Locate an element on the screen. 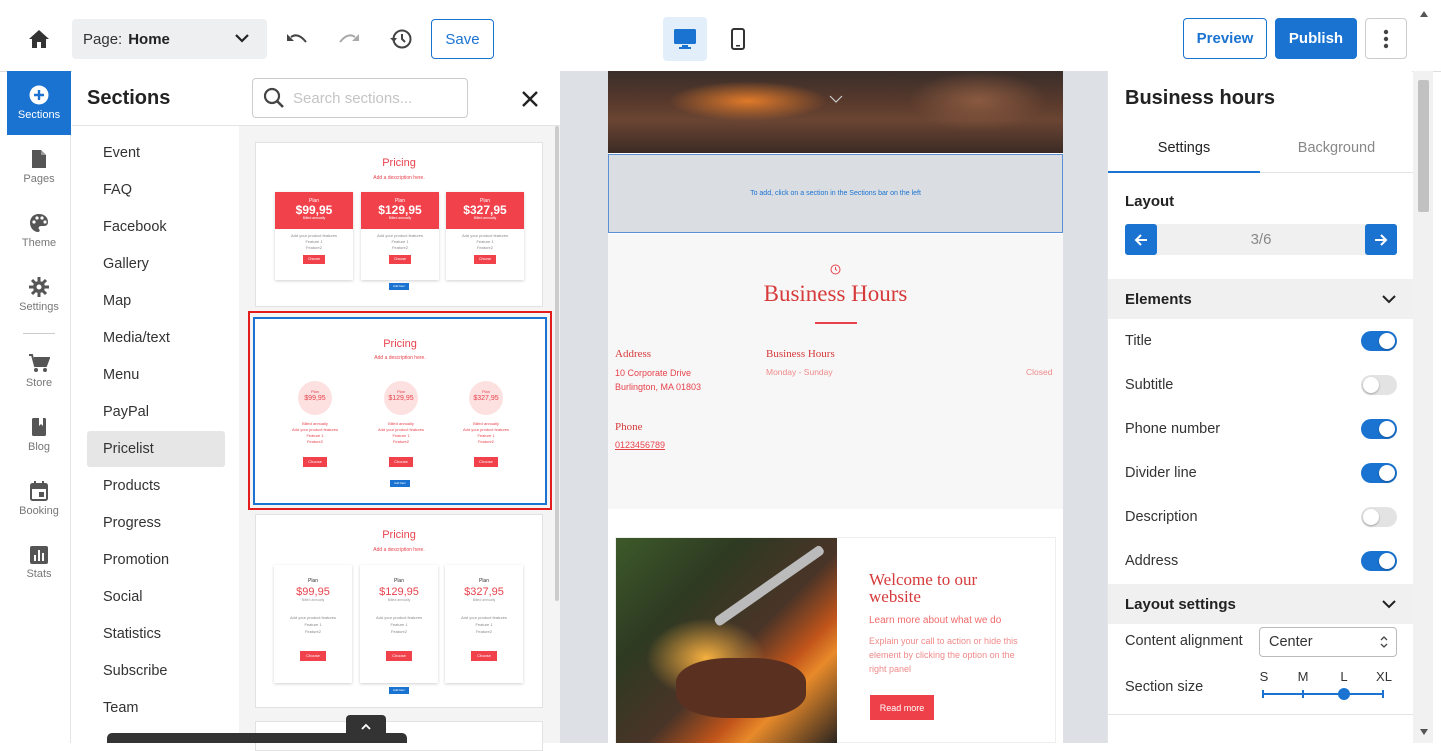 This screenshot has height=751, width=1441. close-icon is located at coordinates (530, 99).